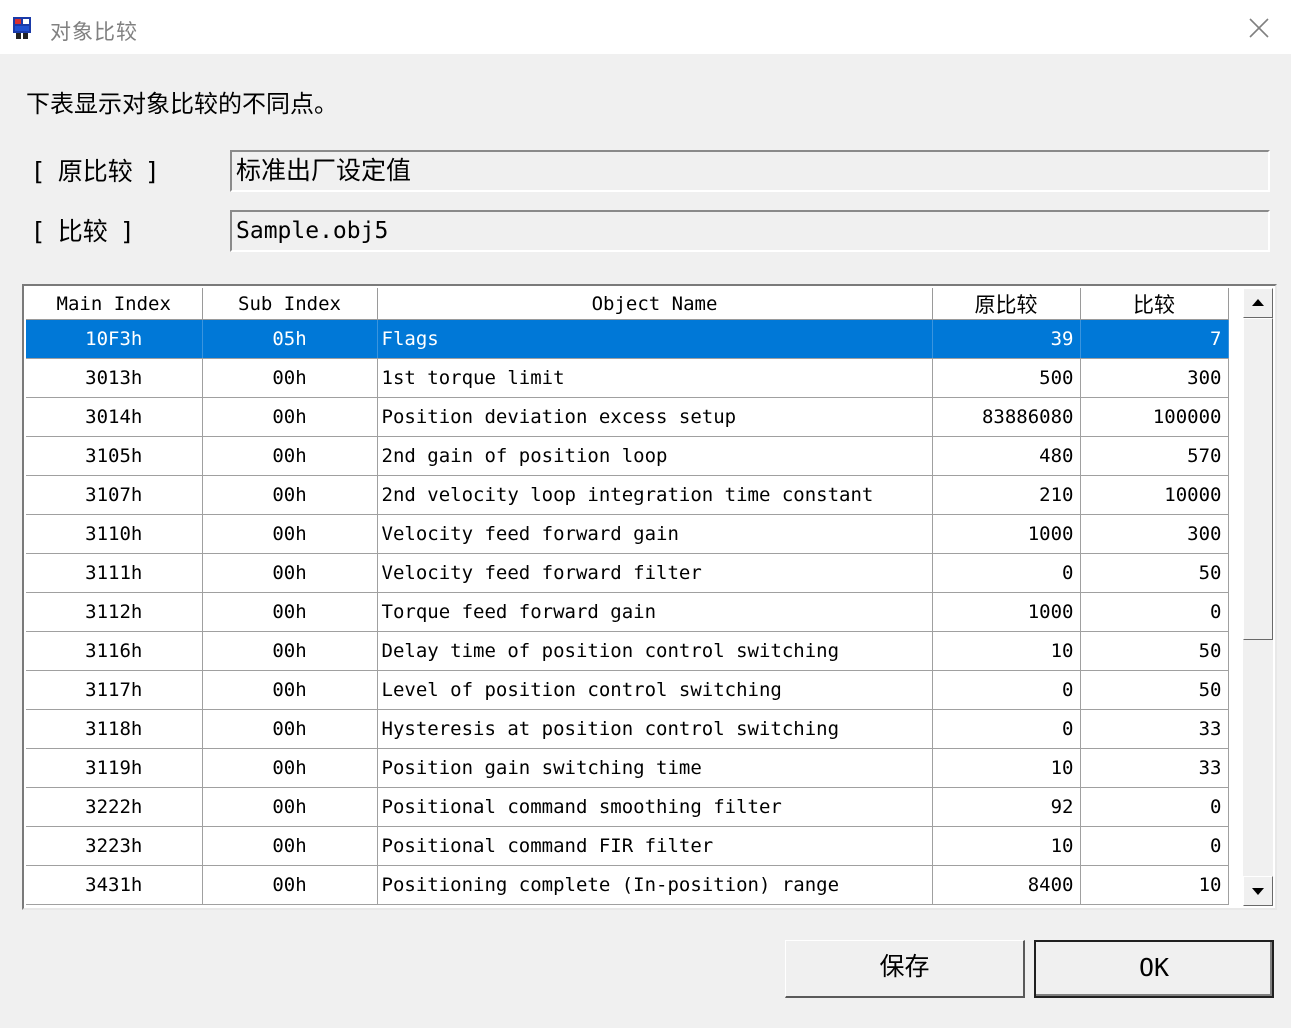  What do you see at coordinates (655, 807) in the screenshot?
I see `cell-object-name: Positional command smoothing filter` at bounding box center [655, 807].